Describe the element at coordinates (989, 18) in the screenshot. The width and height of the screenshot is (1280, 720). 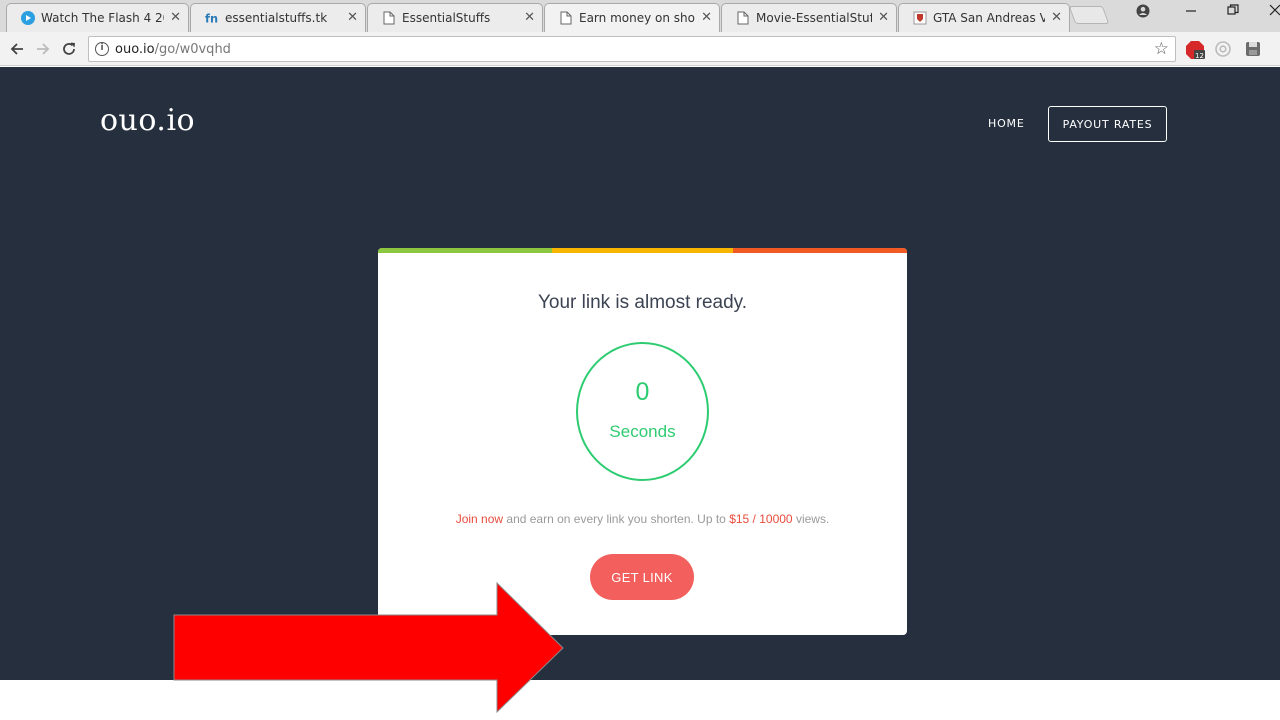
I see `tab-title: GTA San Andreas V.1.0` at that location.